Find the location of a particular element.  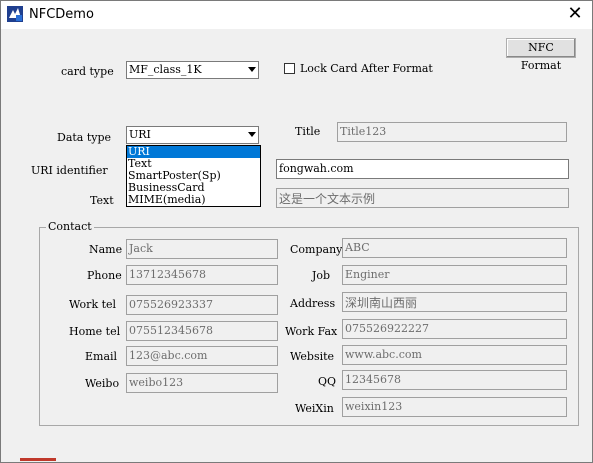

text-label: Text is located at coordinates (102, 200).